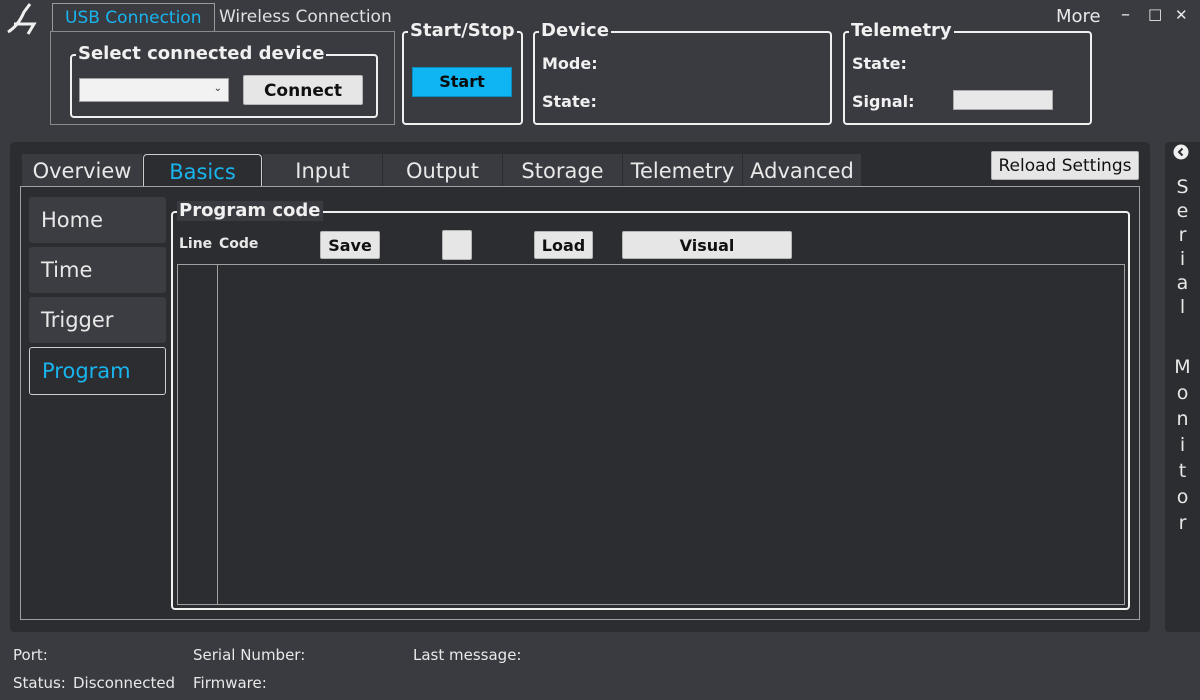 The image size is (1200, 700). I want to click on more-menu: More, so click(1078, 16).